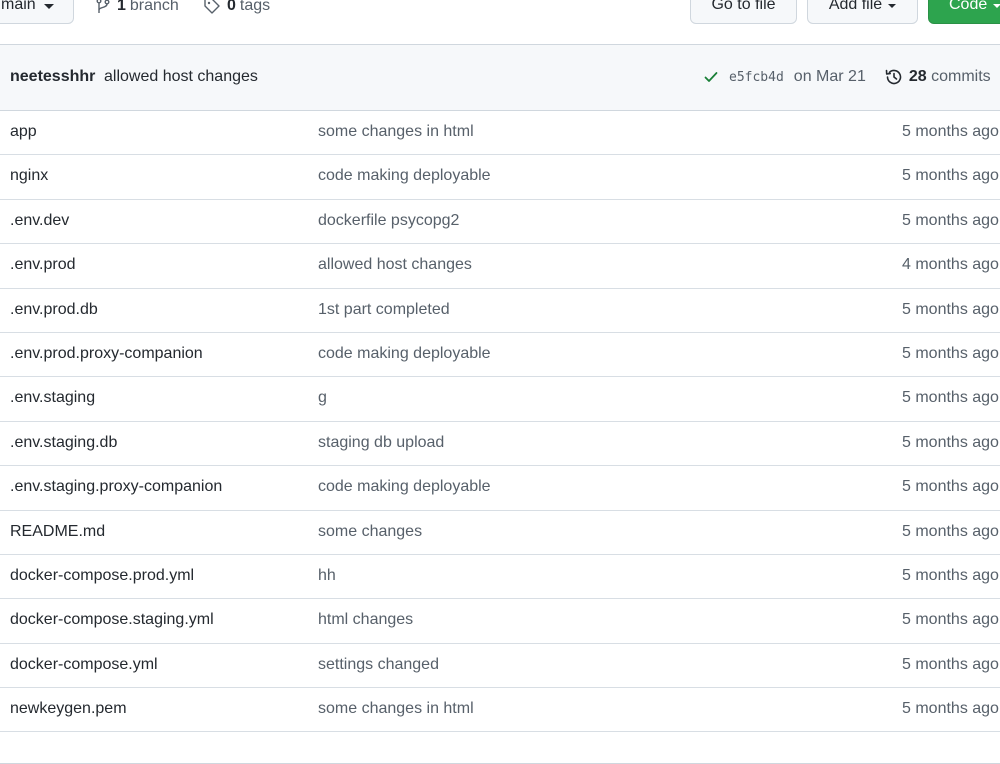  Describe the element at coordinates (154, 7) in the screenshot. I see `branch-label: branch` at that location.